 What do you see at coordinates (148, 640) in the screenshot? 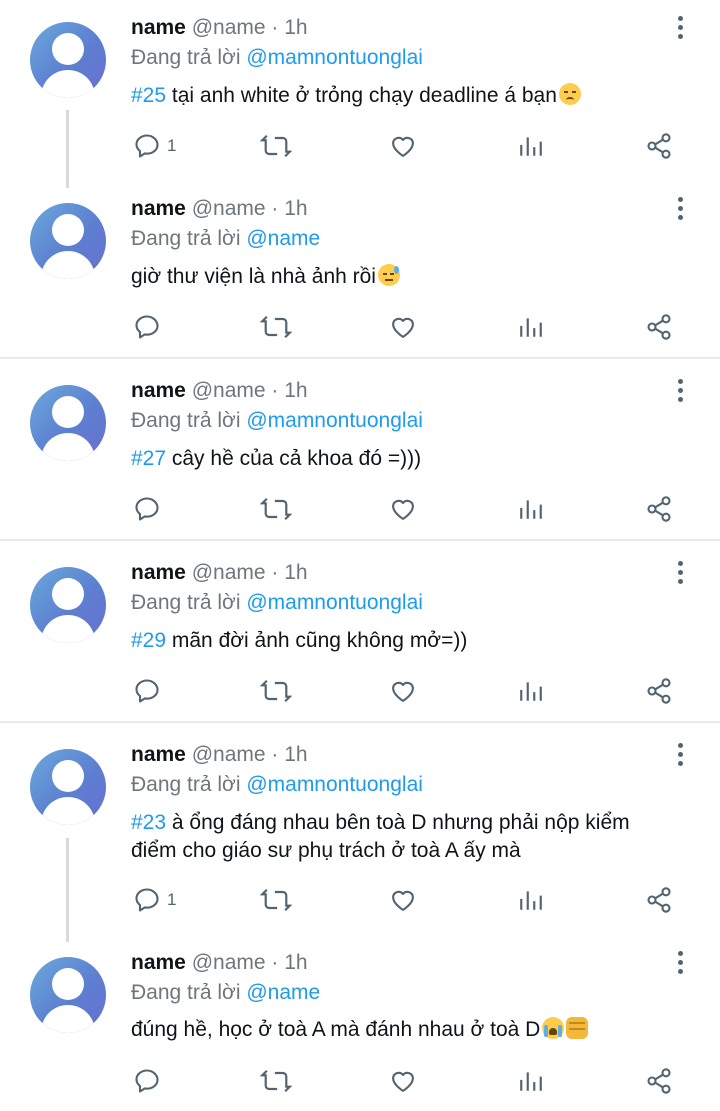
I see `hashtag-link: #29` at bounding box center [148, 640].